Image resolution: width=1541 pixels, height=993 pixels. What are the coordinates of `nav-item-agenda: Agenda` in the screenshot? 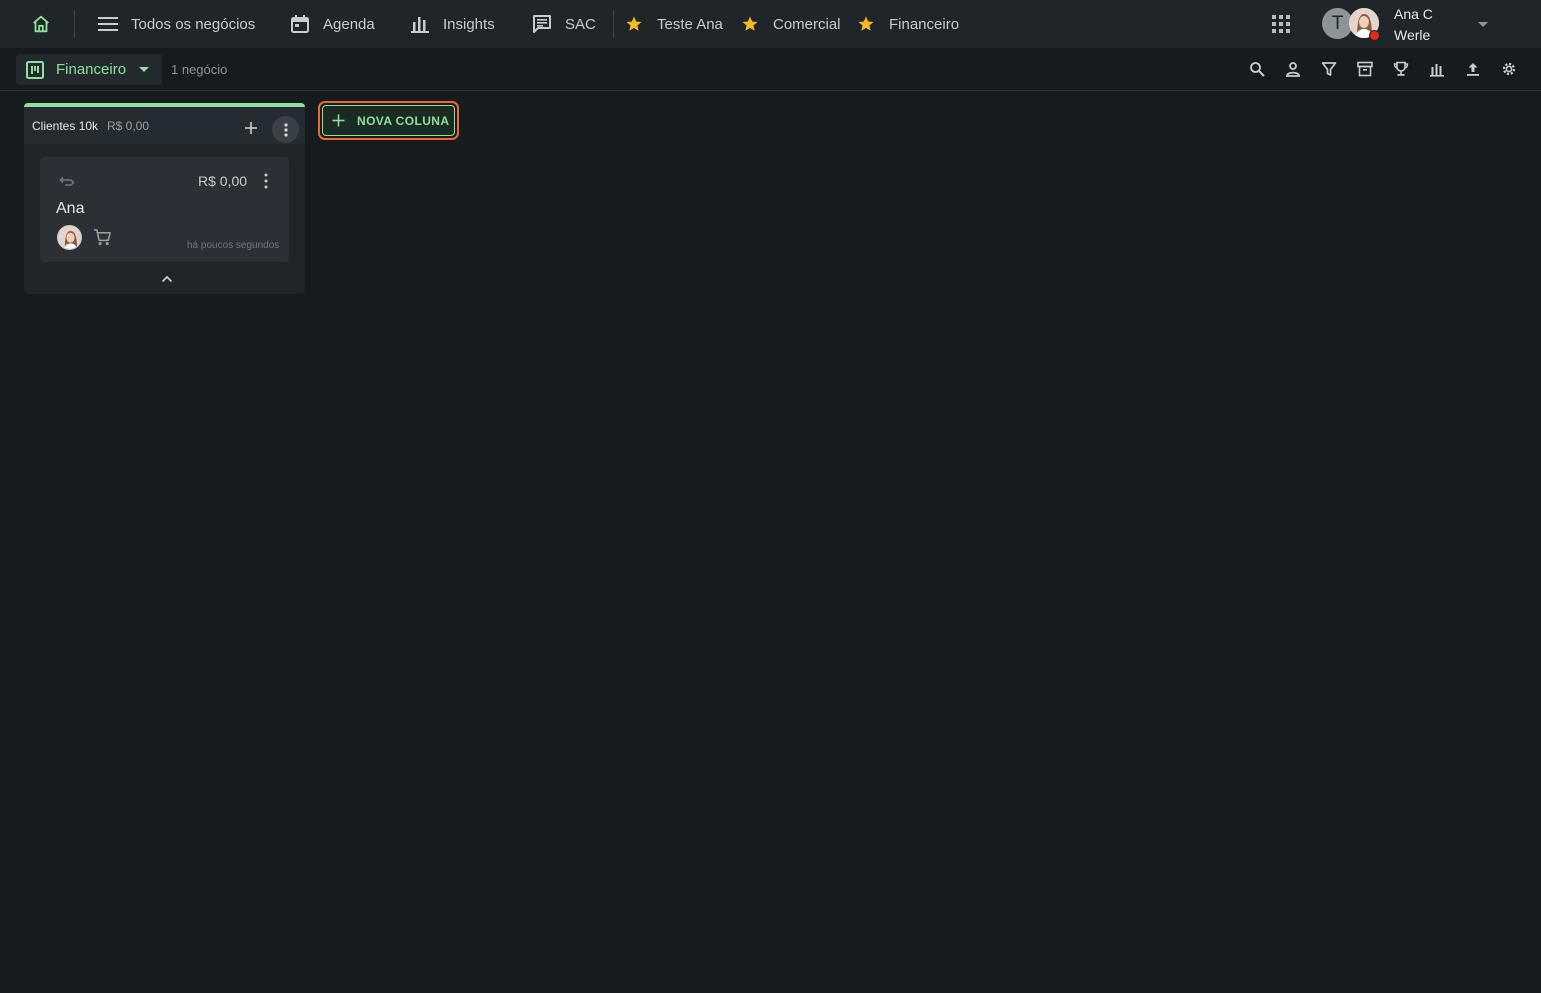 It's located at (332, 24).